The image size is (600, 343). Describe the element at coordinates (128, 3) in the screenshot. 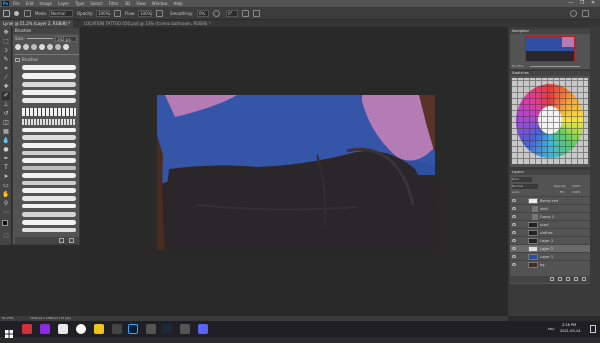

I see `menu-3d: 3D` at that location.